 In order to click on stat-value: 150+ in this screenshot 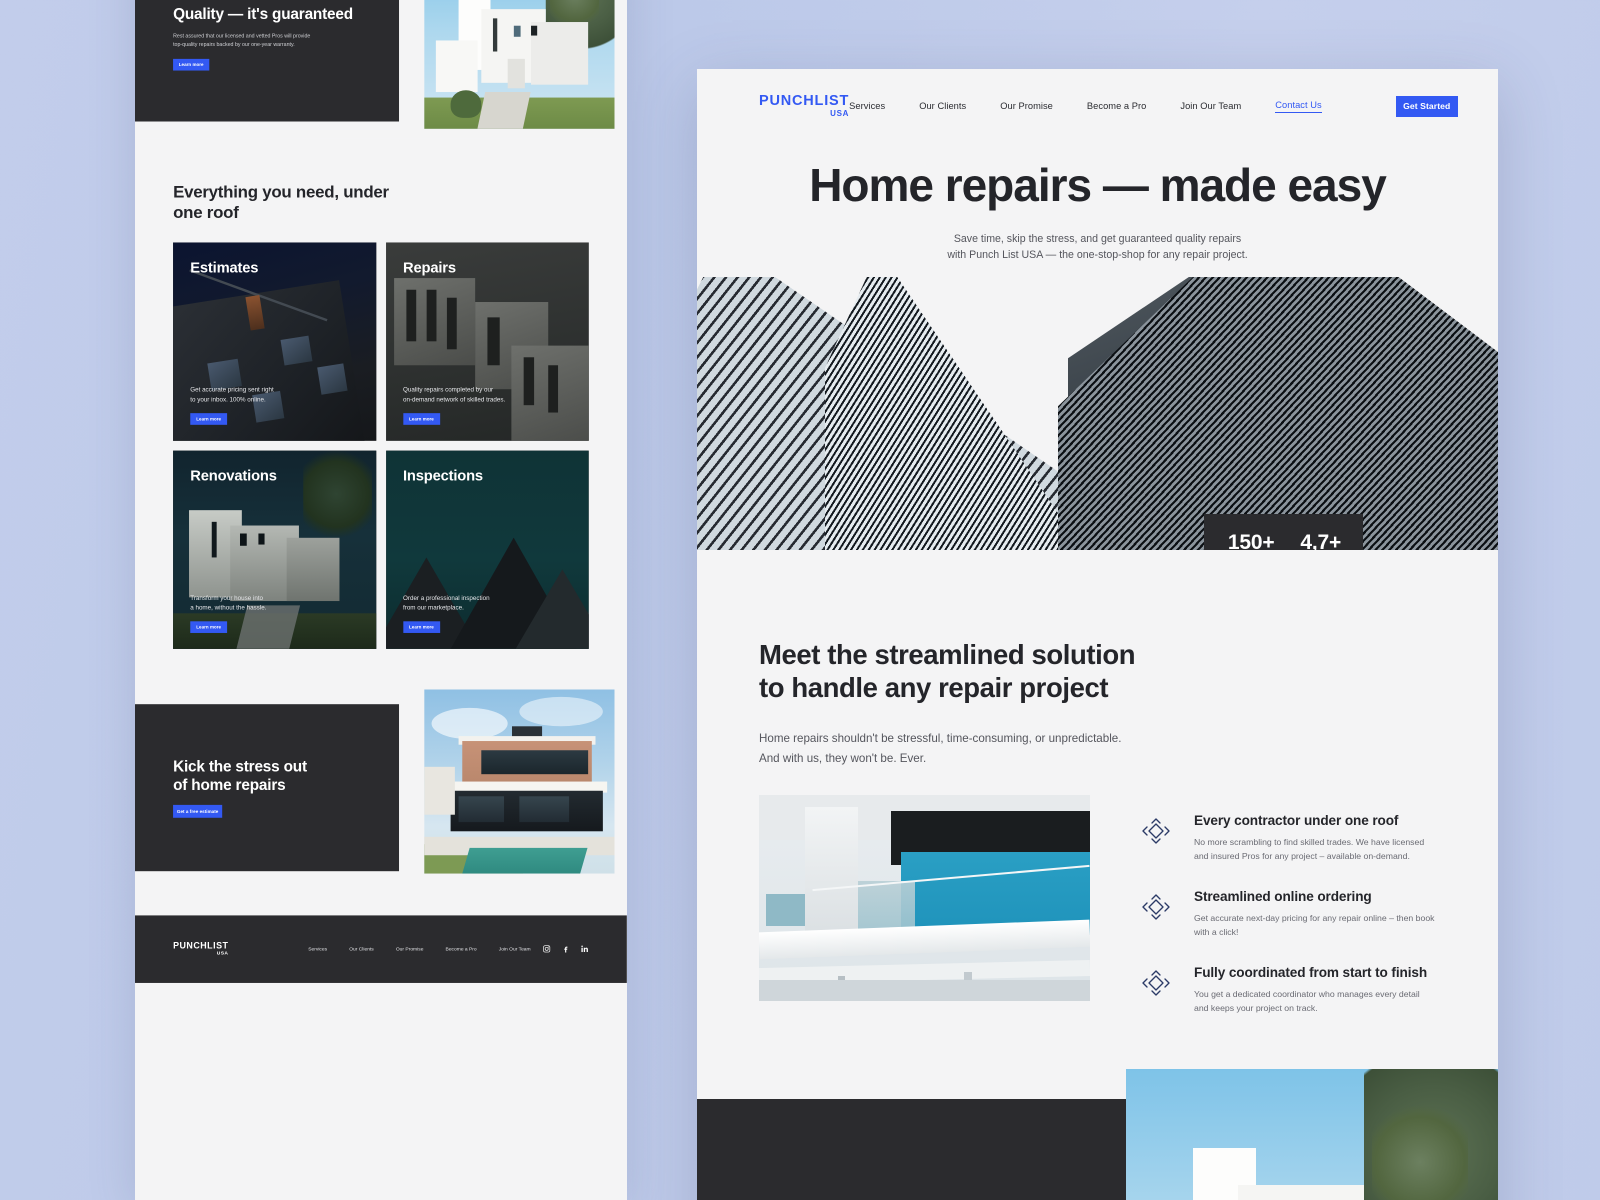, I will do `click(1251, 541)`.